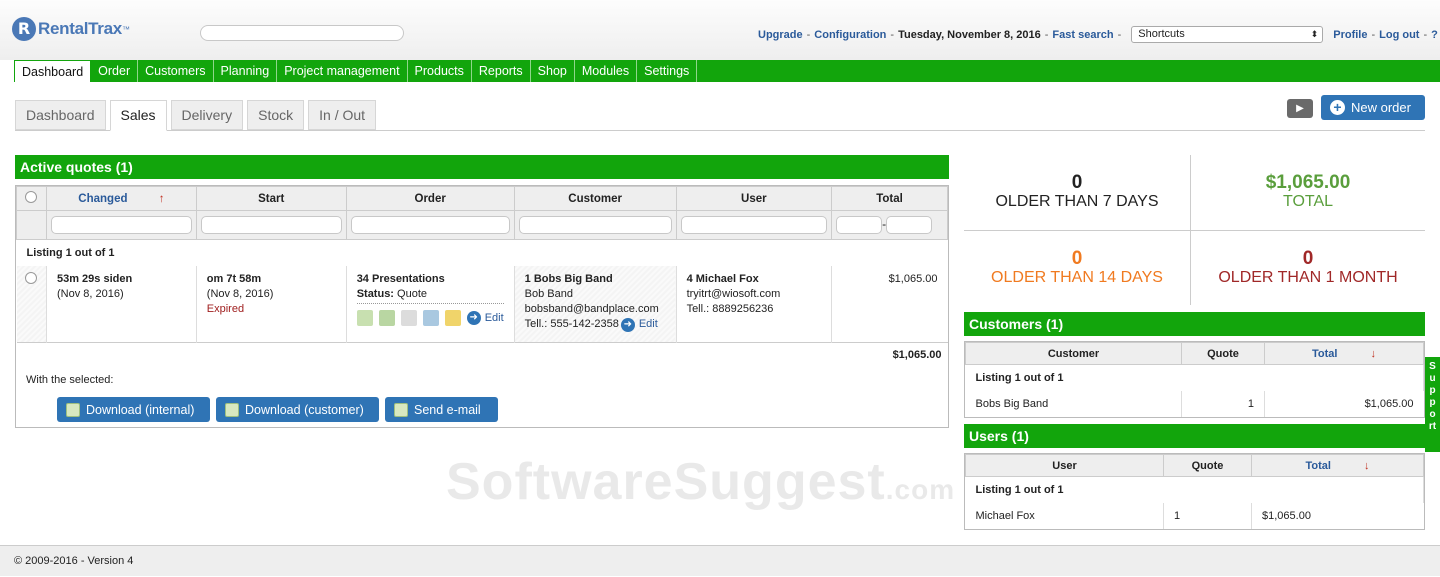  Describe the element at coordinates (225, 309) in the screenshot. I see `expired-status: Expired` at that location.